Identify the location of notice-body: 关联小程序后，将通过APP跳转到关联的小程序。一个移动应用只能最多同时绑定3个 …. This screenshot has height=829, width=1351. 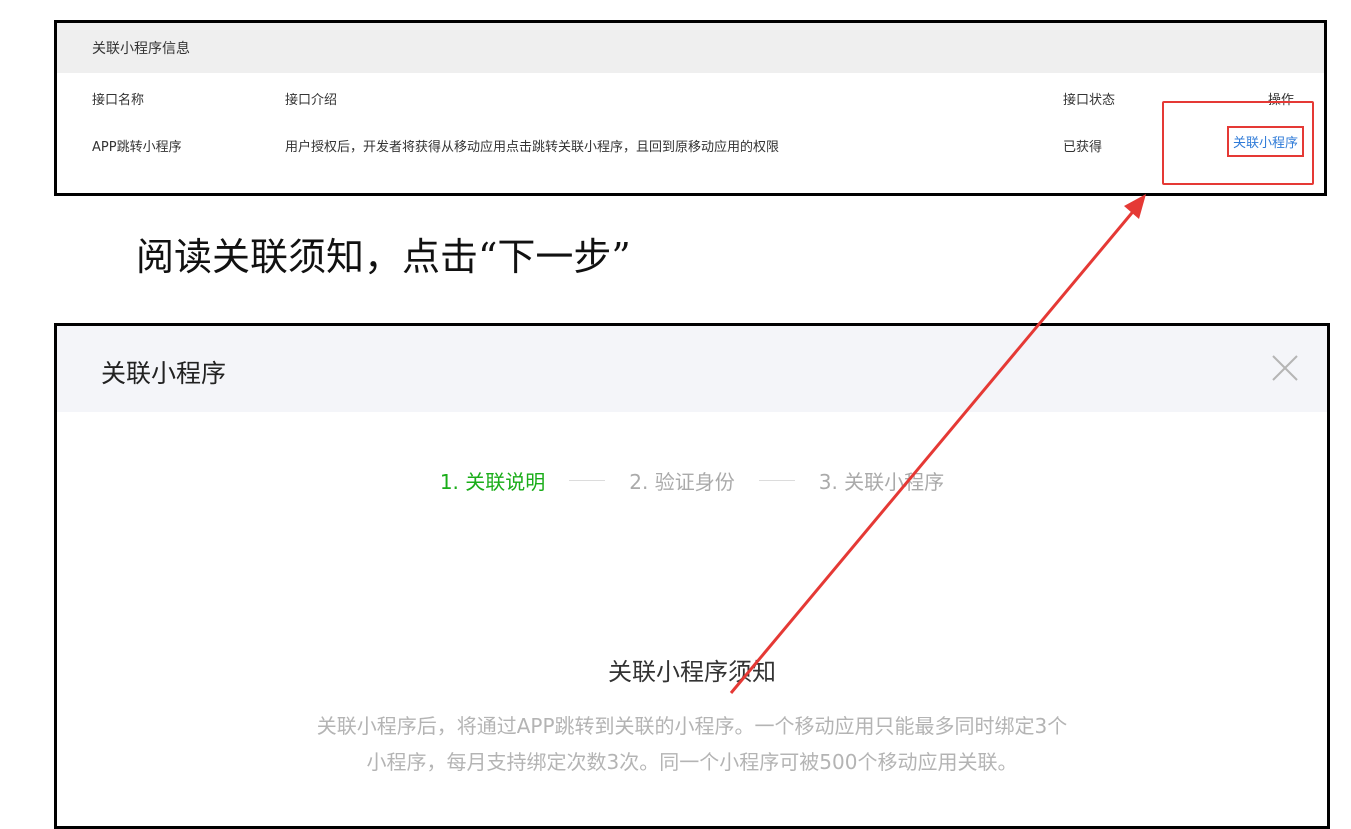
(692, 744).